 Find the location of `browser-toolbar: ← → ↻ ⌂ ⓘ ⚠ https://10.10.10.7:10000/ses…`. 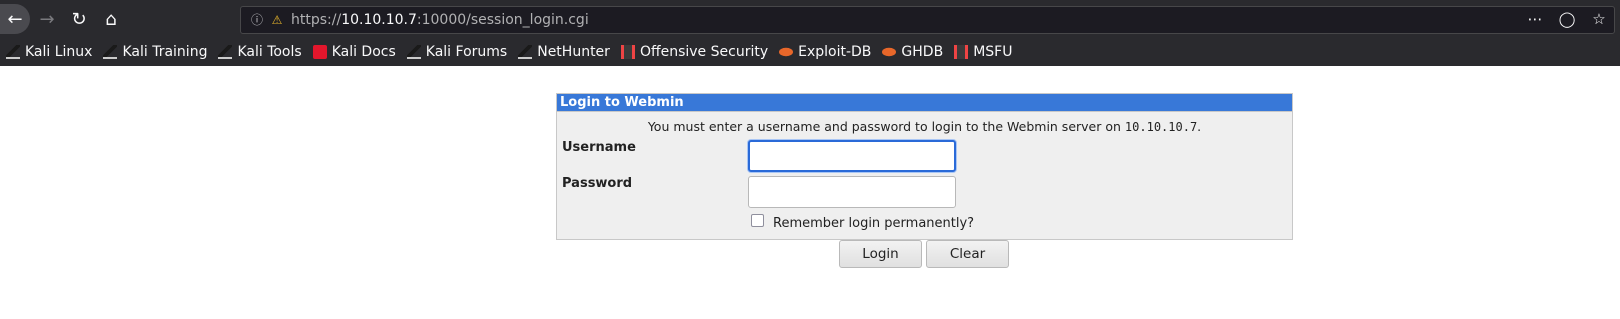

browser-toolbar: ← → ↻ ⌂ ⓘ ⚠ https://10.10.10.7:10000/ses… is located at coordinates (810, 19).